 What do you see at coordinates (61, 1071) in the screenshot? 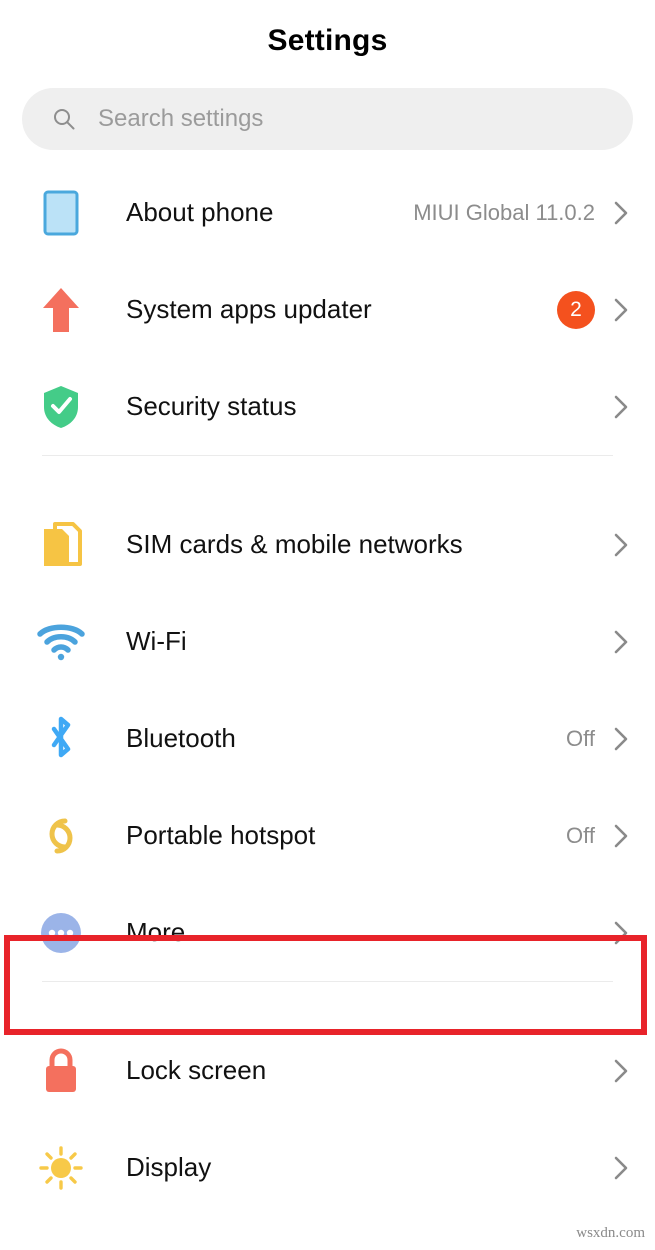
I see `lock-icon` at bounding box center [61, 1071].